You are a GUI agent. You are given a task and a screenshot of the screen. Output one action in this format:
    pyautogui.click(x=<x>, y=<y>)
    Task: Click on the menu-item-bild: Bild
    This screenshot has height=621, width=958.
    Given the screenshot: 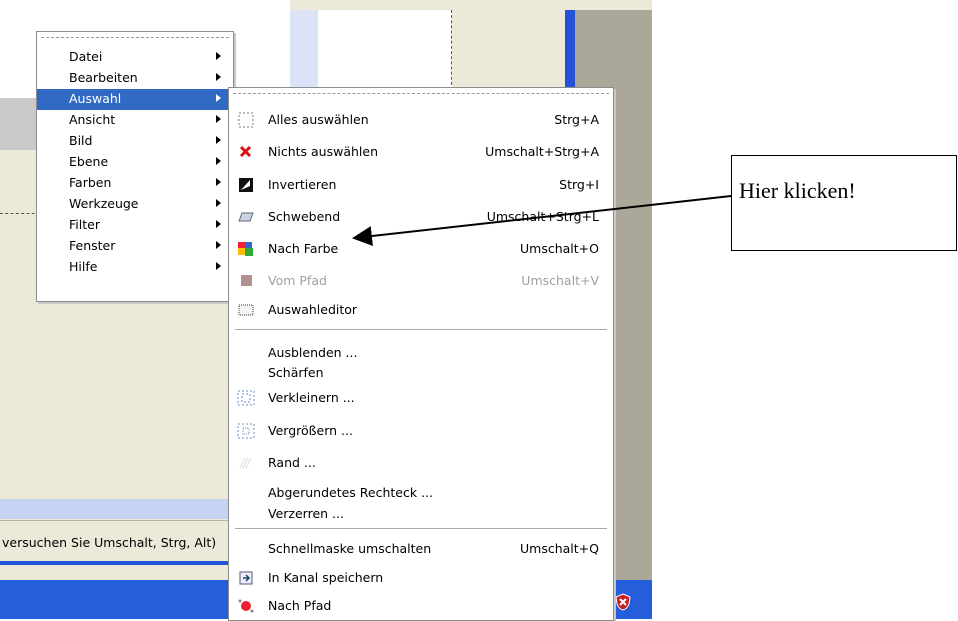 What is the action you would take?
    pyautogui.click(x=135, y=141)
    